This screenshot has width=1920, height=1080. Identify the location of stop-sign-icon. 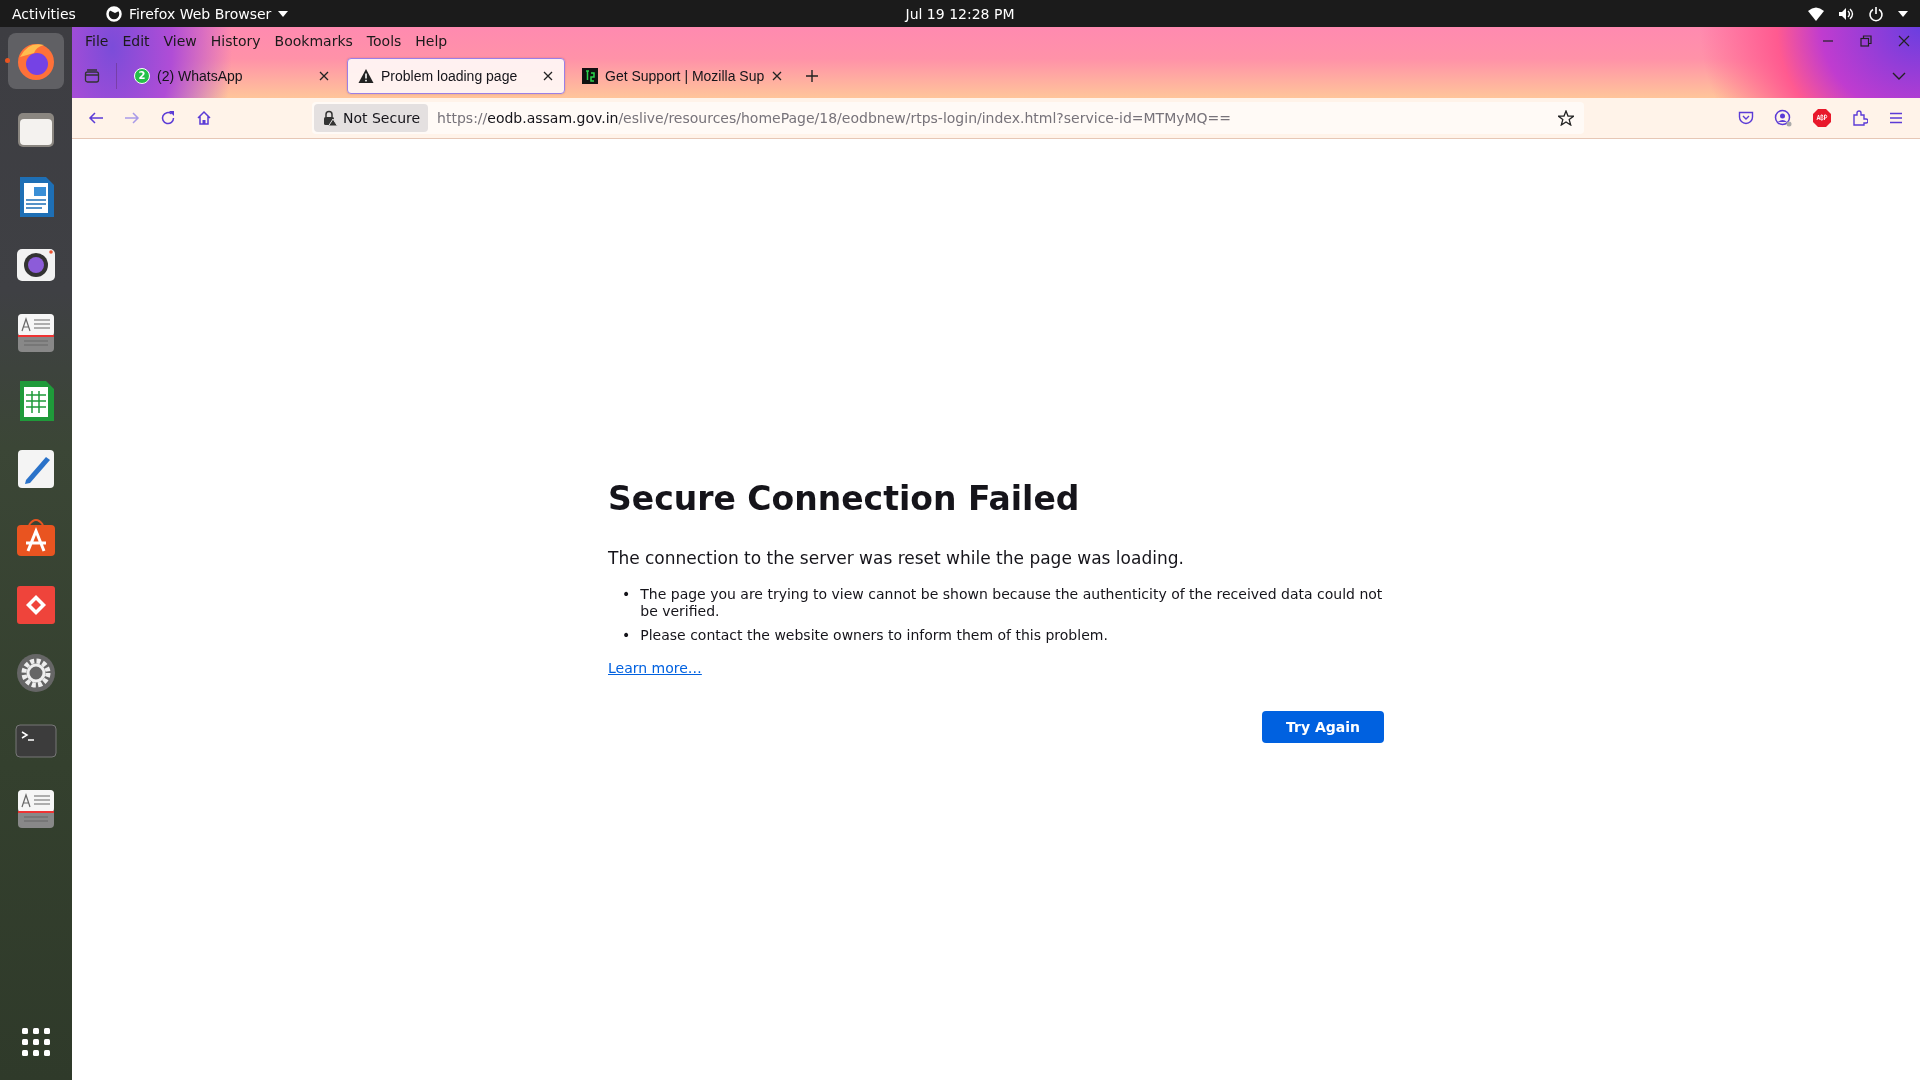
(1822, 118).